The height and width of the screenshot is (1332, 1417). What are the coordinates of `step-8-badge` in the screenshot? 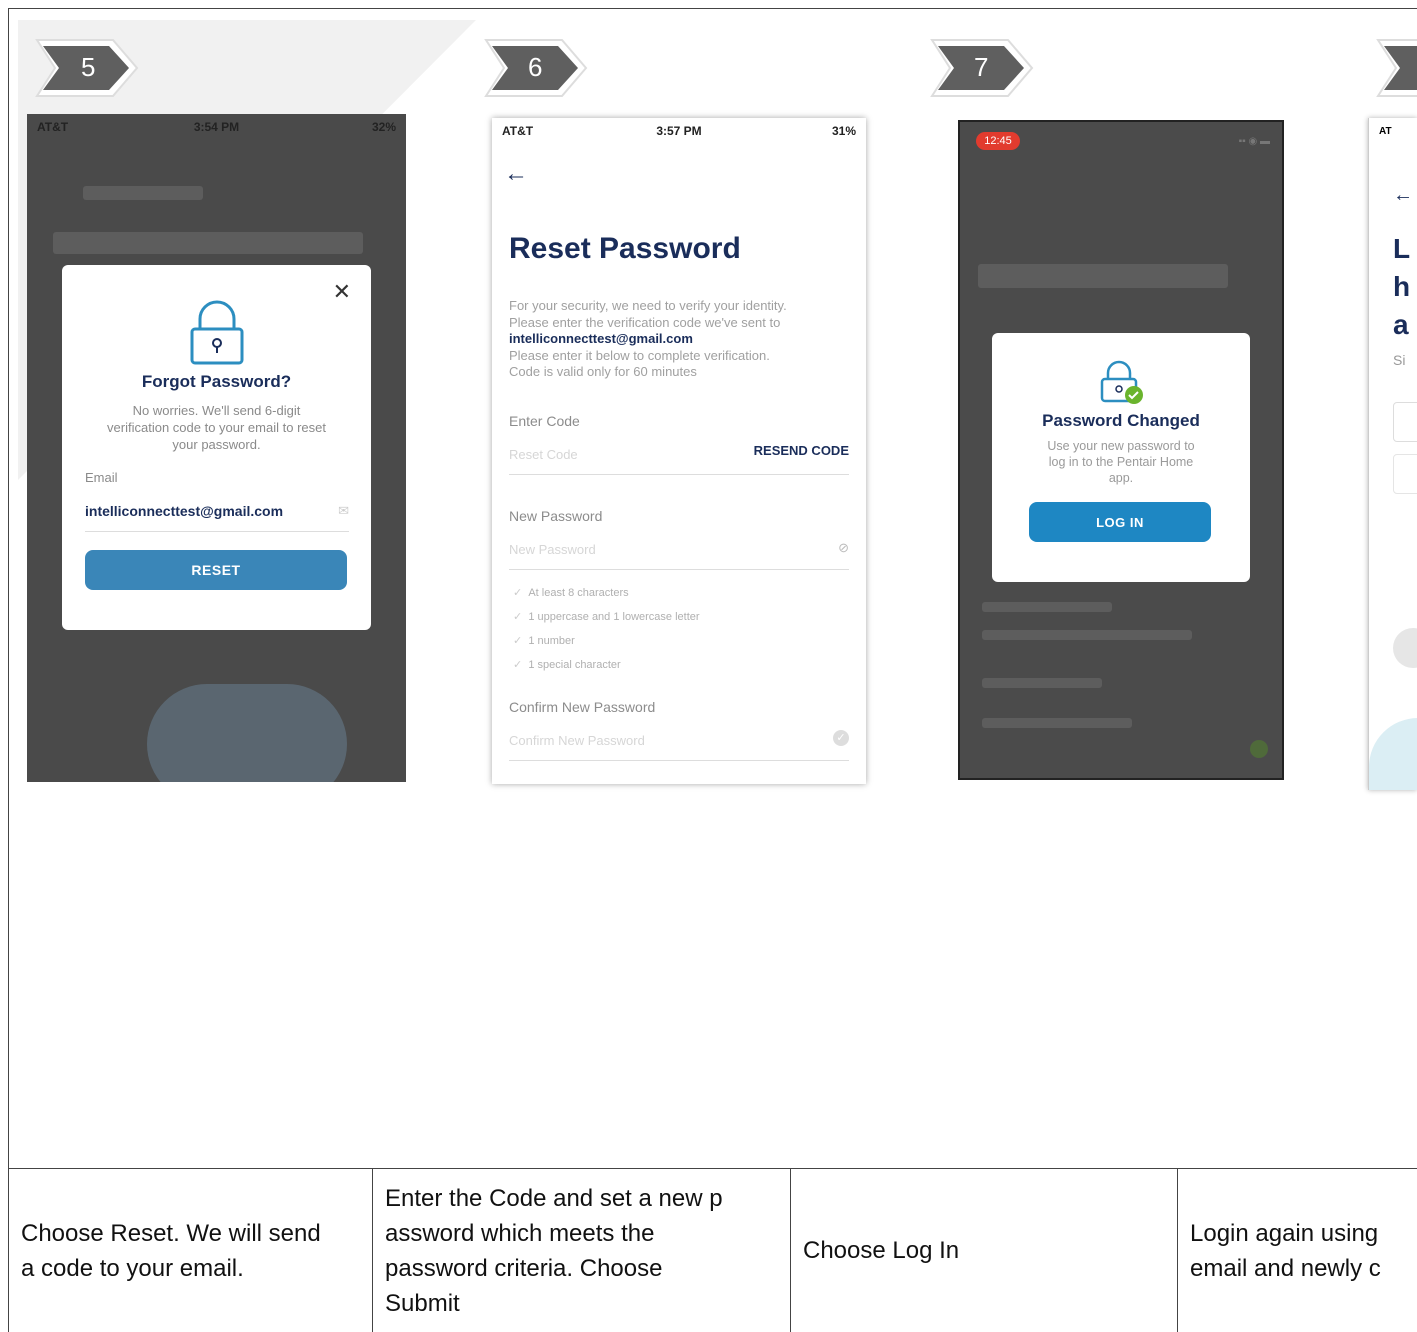 It's located at (1395, 68).